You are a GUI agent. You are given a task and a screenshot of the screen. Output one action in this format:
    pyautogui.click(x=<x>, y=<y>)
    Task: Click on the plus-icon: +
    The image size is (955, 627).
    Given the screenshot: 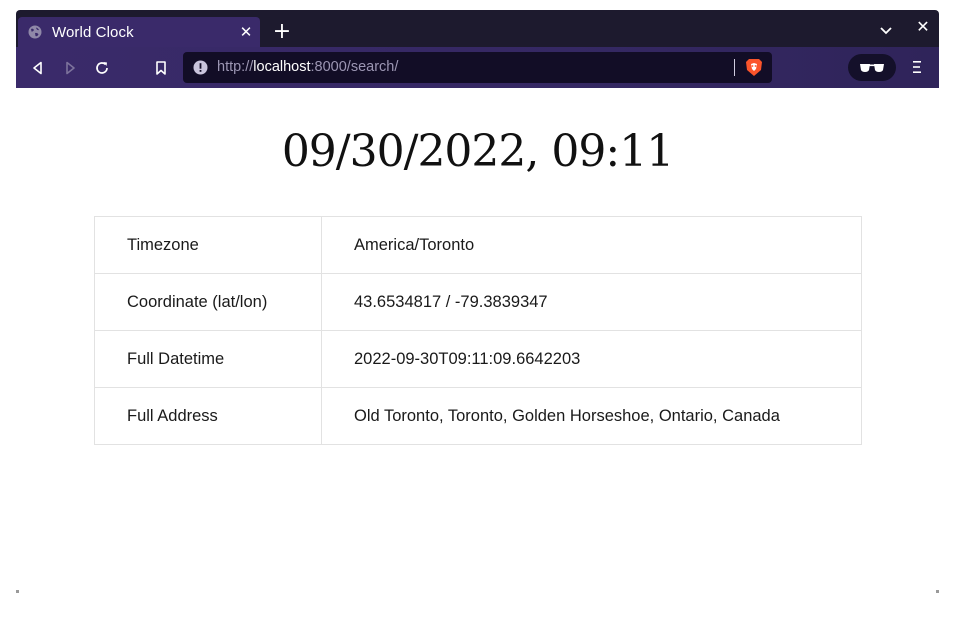 What is the action you would take?
    pyautogui.click(x=282, y=32)
    